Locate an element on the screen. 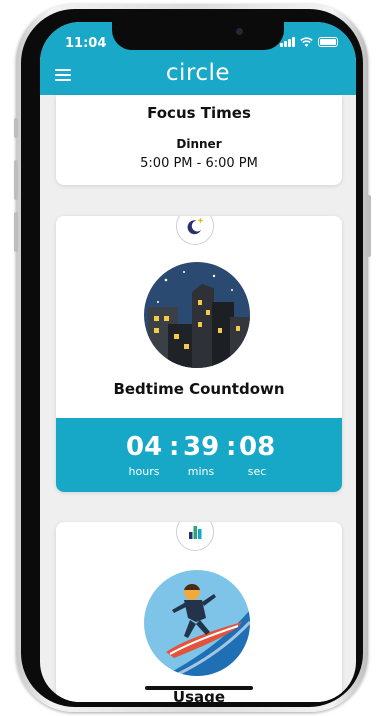 This screenshot has height=716, width=381. status-icons is located at coordinates (309, 42).